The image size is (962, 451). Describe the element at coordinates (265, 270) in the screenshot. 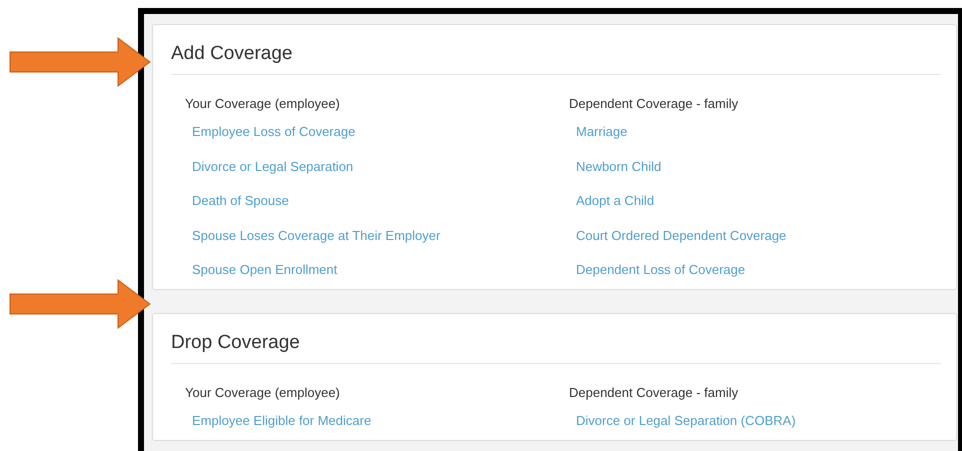

I see `link: Spouse Open Enrollment` at that location.